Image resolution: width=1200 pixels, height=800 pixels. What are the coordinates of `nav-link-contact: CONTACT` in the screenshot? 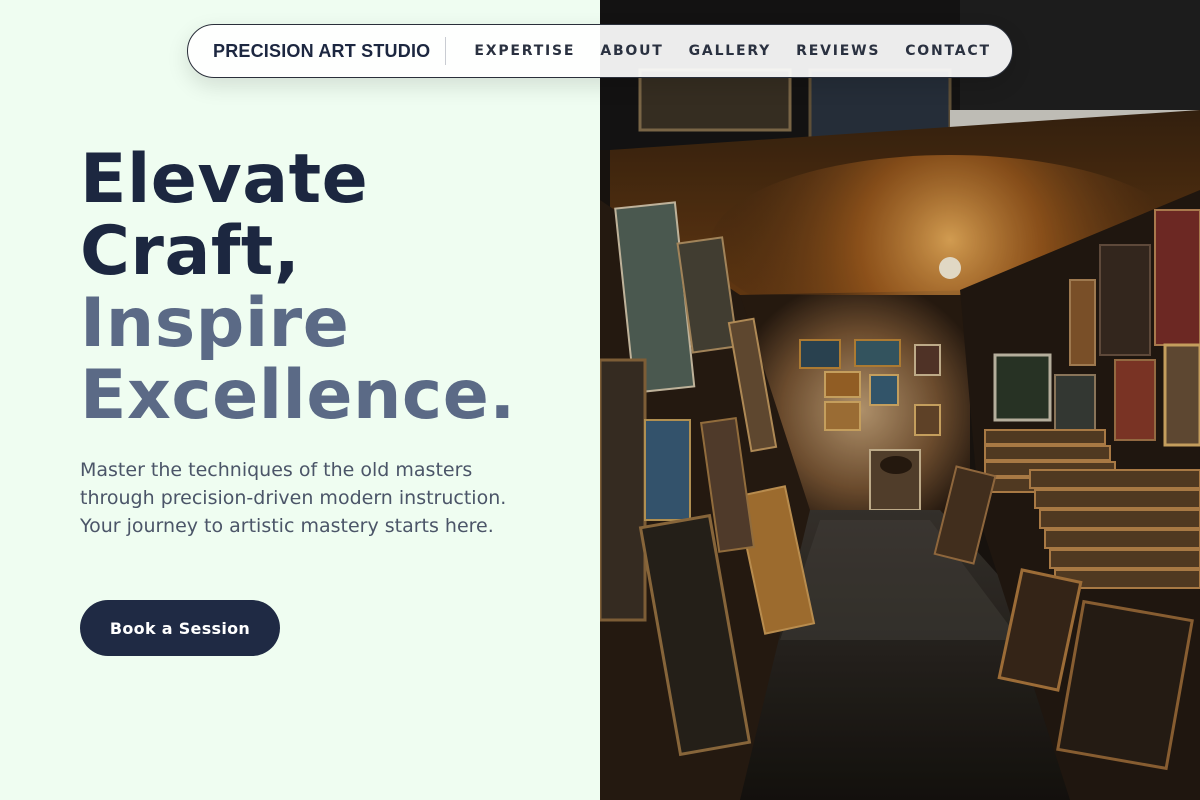 It's located at (948, 51).